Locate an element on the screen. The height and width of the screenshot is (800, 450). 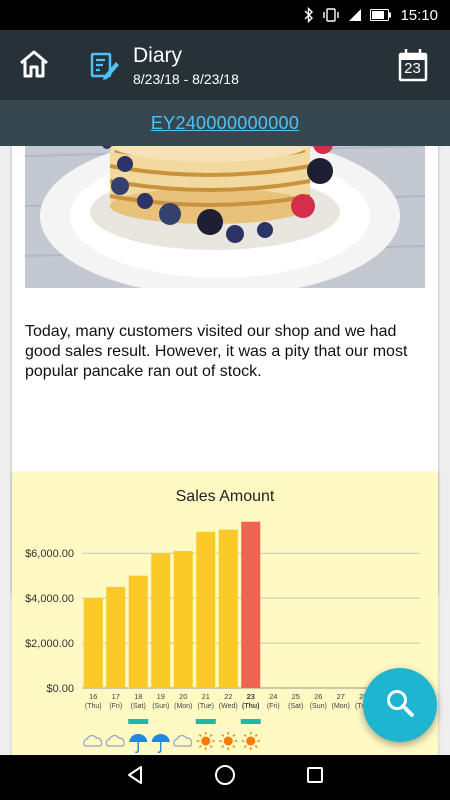
recents-button is located at coordinates (315, 778).